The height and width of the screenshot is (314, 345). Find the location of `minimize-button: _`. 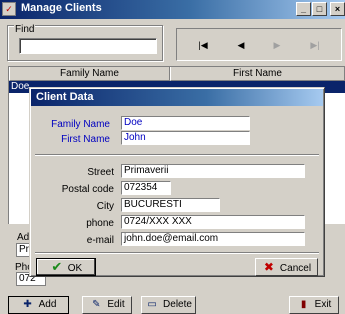

minimize-button: _ is located at coordinates (303, 9).